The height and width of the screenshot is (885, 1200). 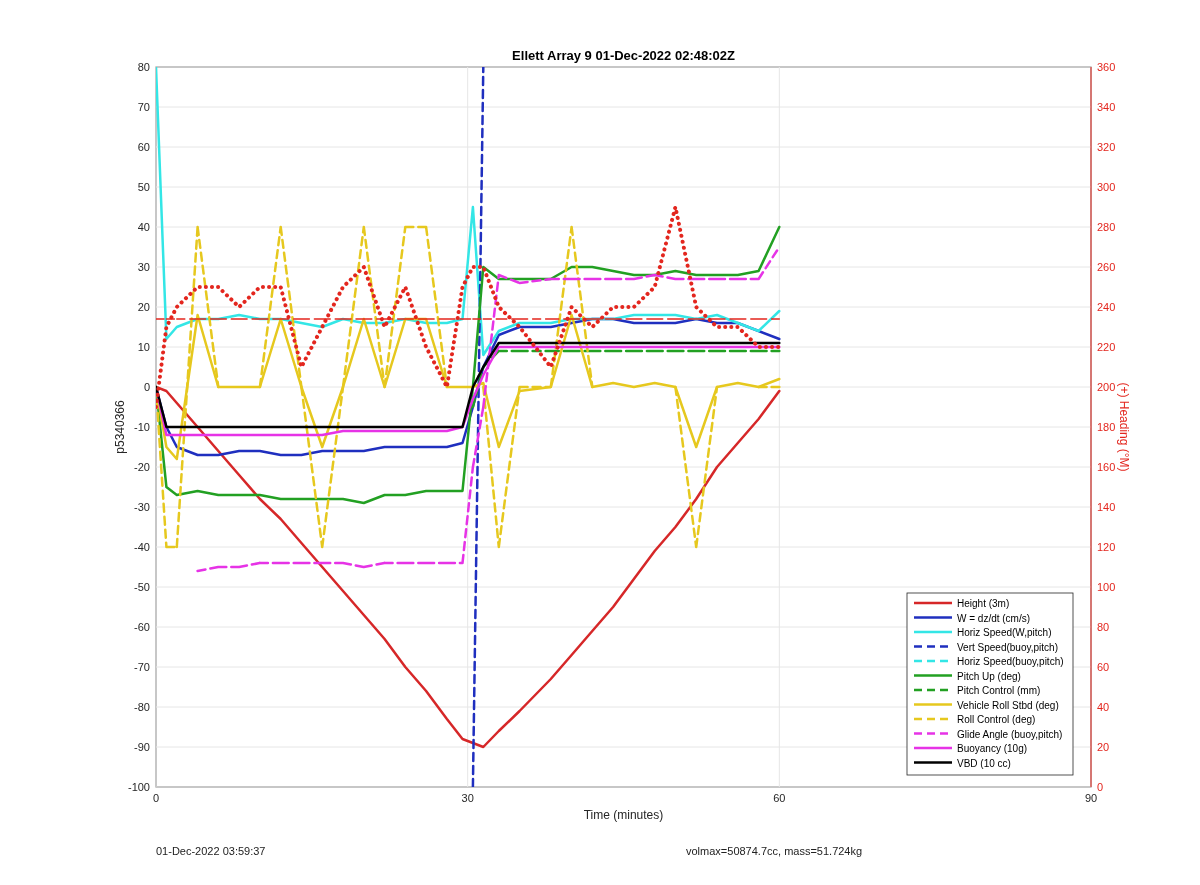 What do you see at coordinates (142, 467) in the screenshot?
I see `tick-label: -20` at bounding box center [142, 467].